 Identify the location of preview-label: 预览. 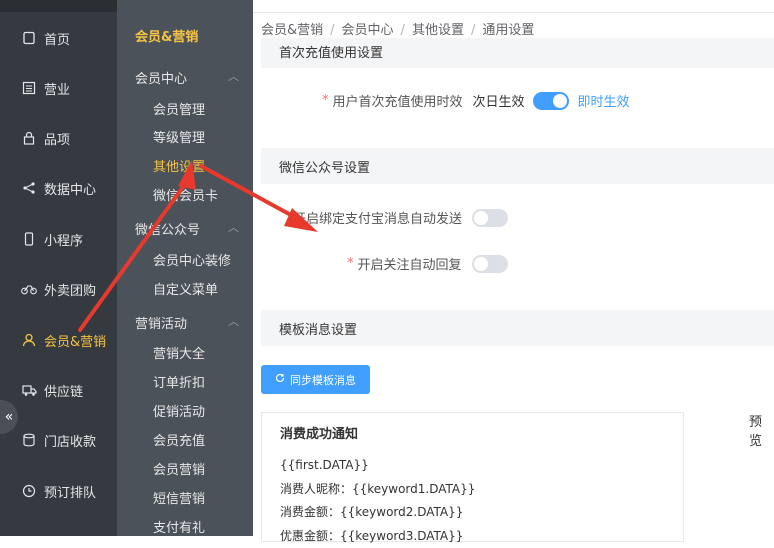
(761, 430).